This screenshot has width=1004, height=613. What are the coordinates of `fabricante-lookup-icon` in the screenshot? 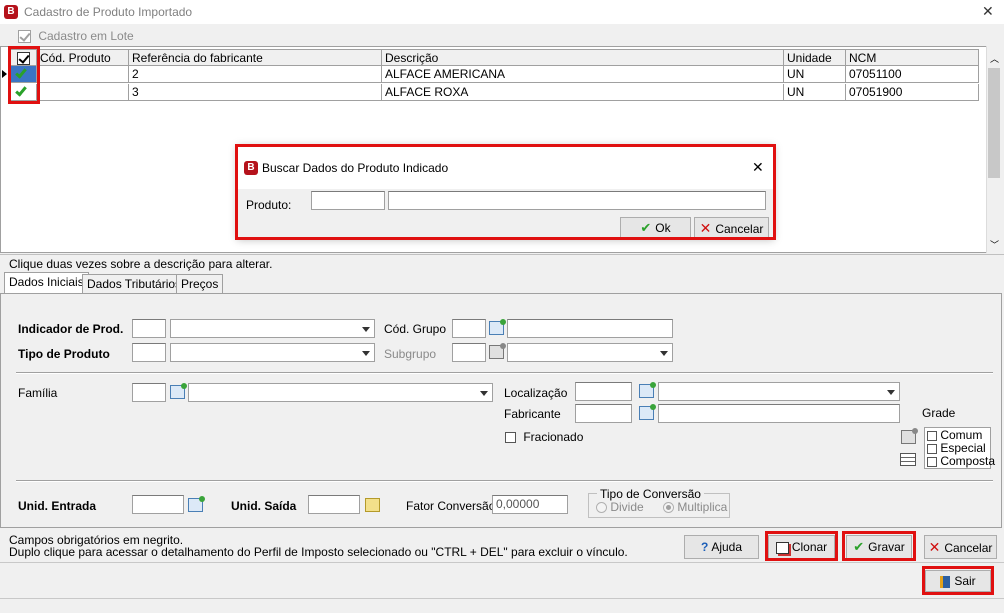 It's located at (647, 412).